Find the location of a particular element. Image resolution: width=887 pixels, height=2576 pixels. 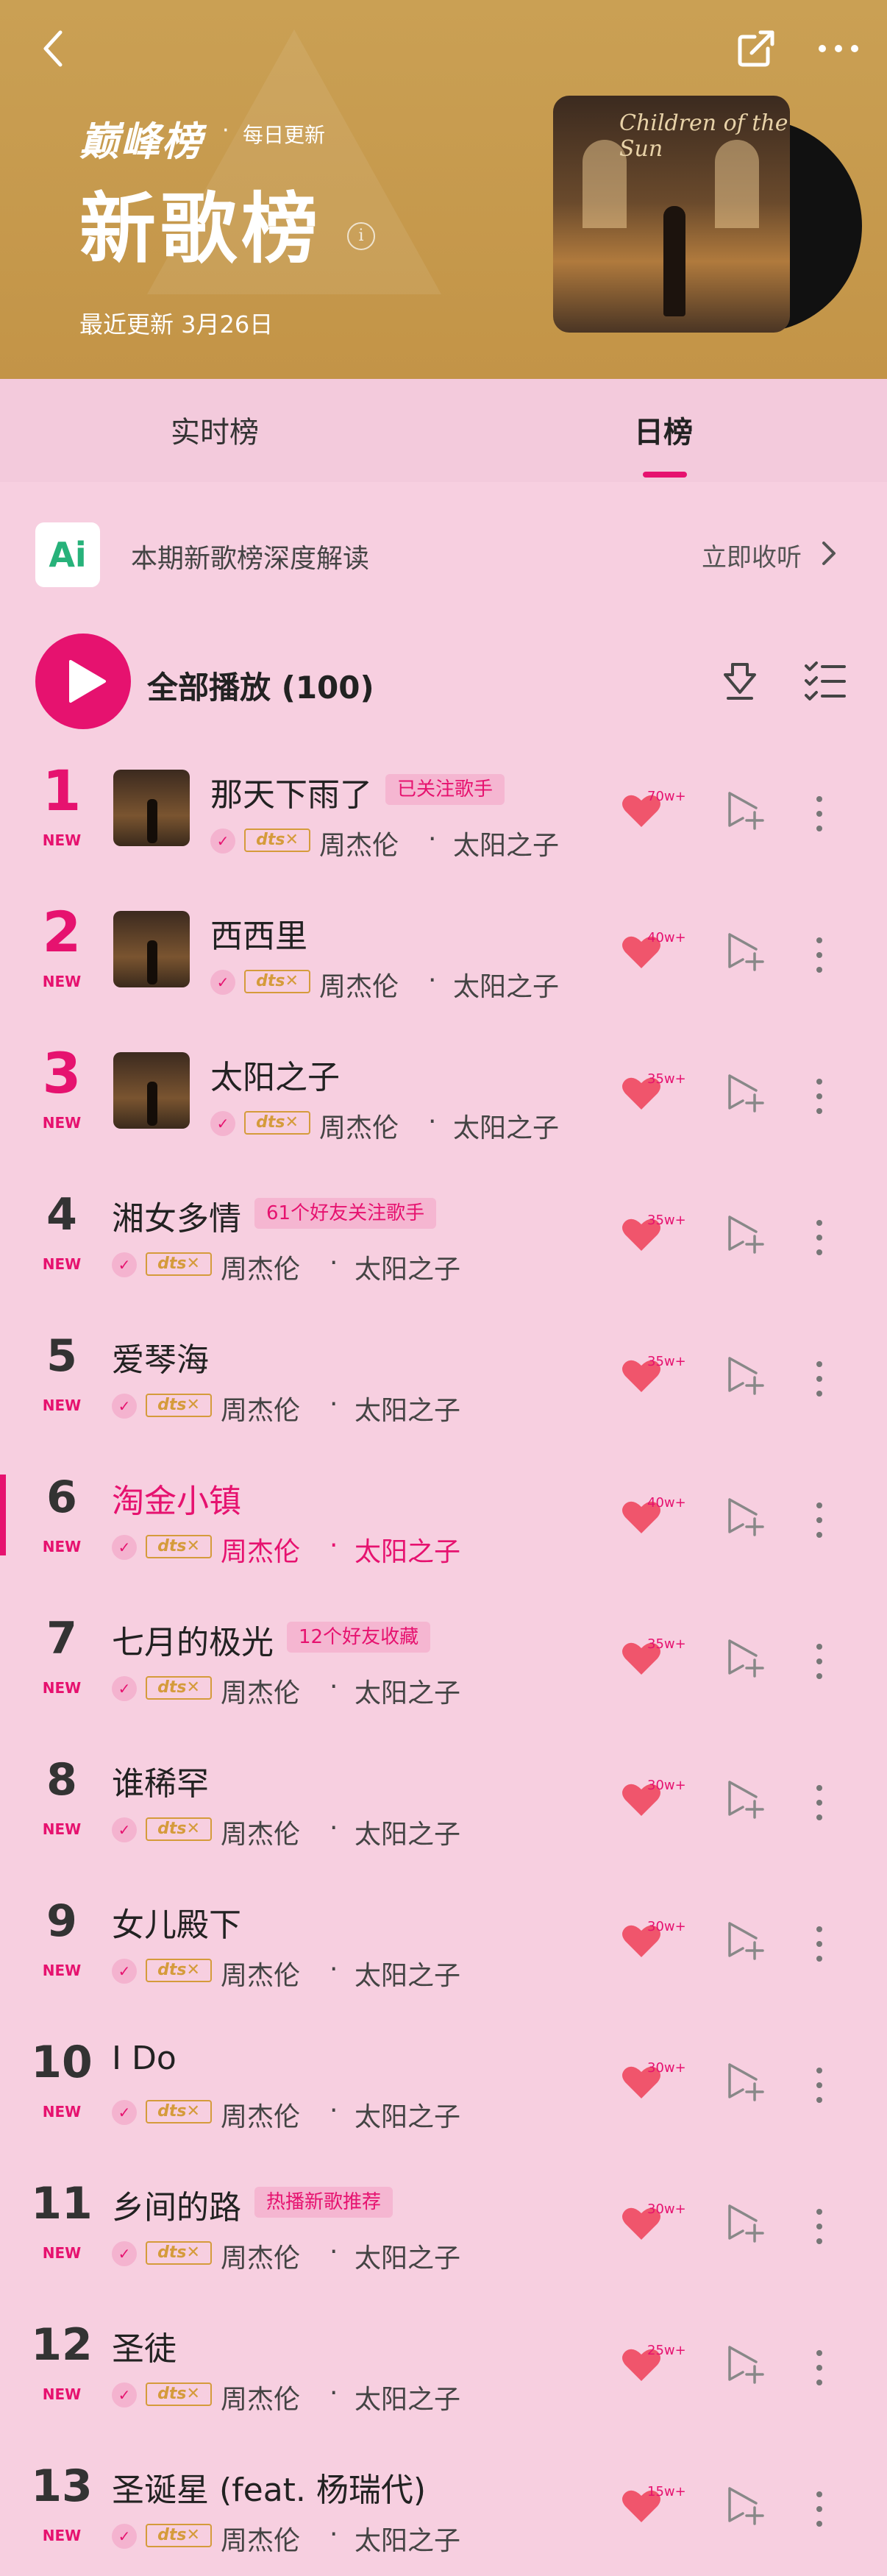

info-icon: i is located at coordinates (361, 236).